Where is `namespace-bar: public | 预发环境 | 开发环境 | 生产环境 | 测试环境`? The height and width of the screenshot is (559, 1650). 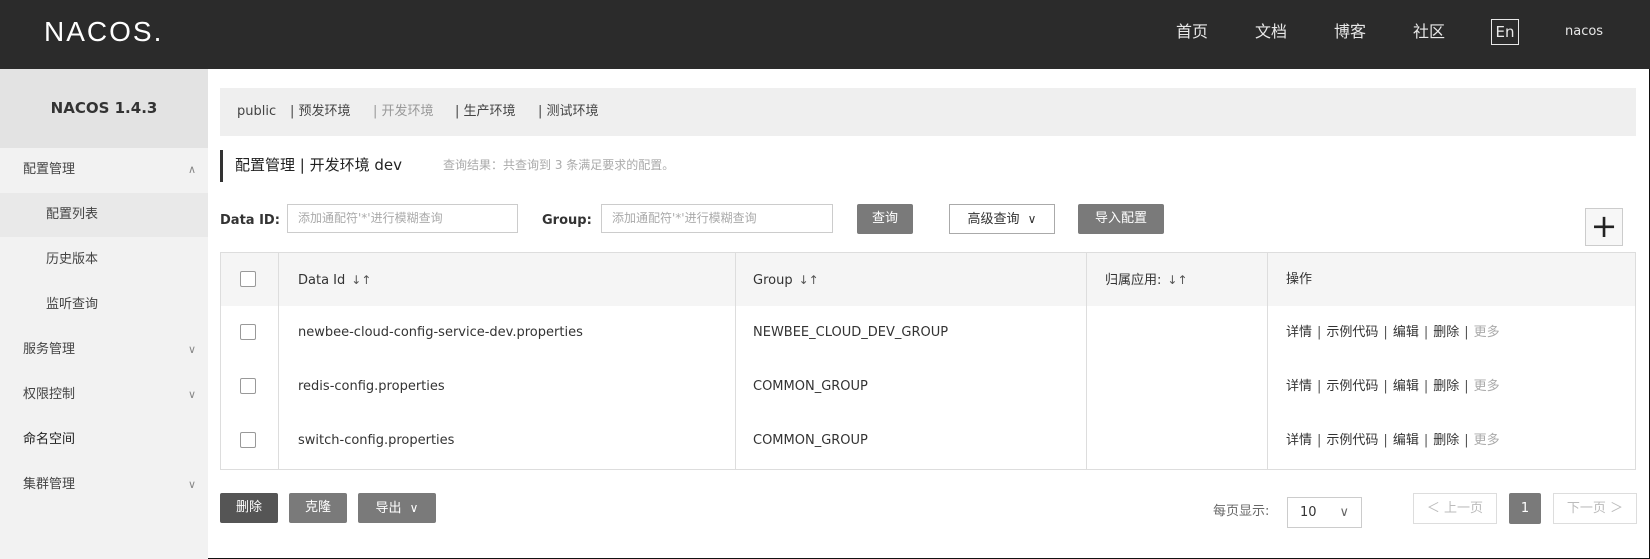 namespace-bar: public | 预发环境 | 开发环境 | 生产环境 | 测试环境 is located at coordinates (928, 112).